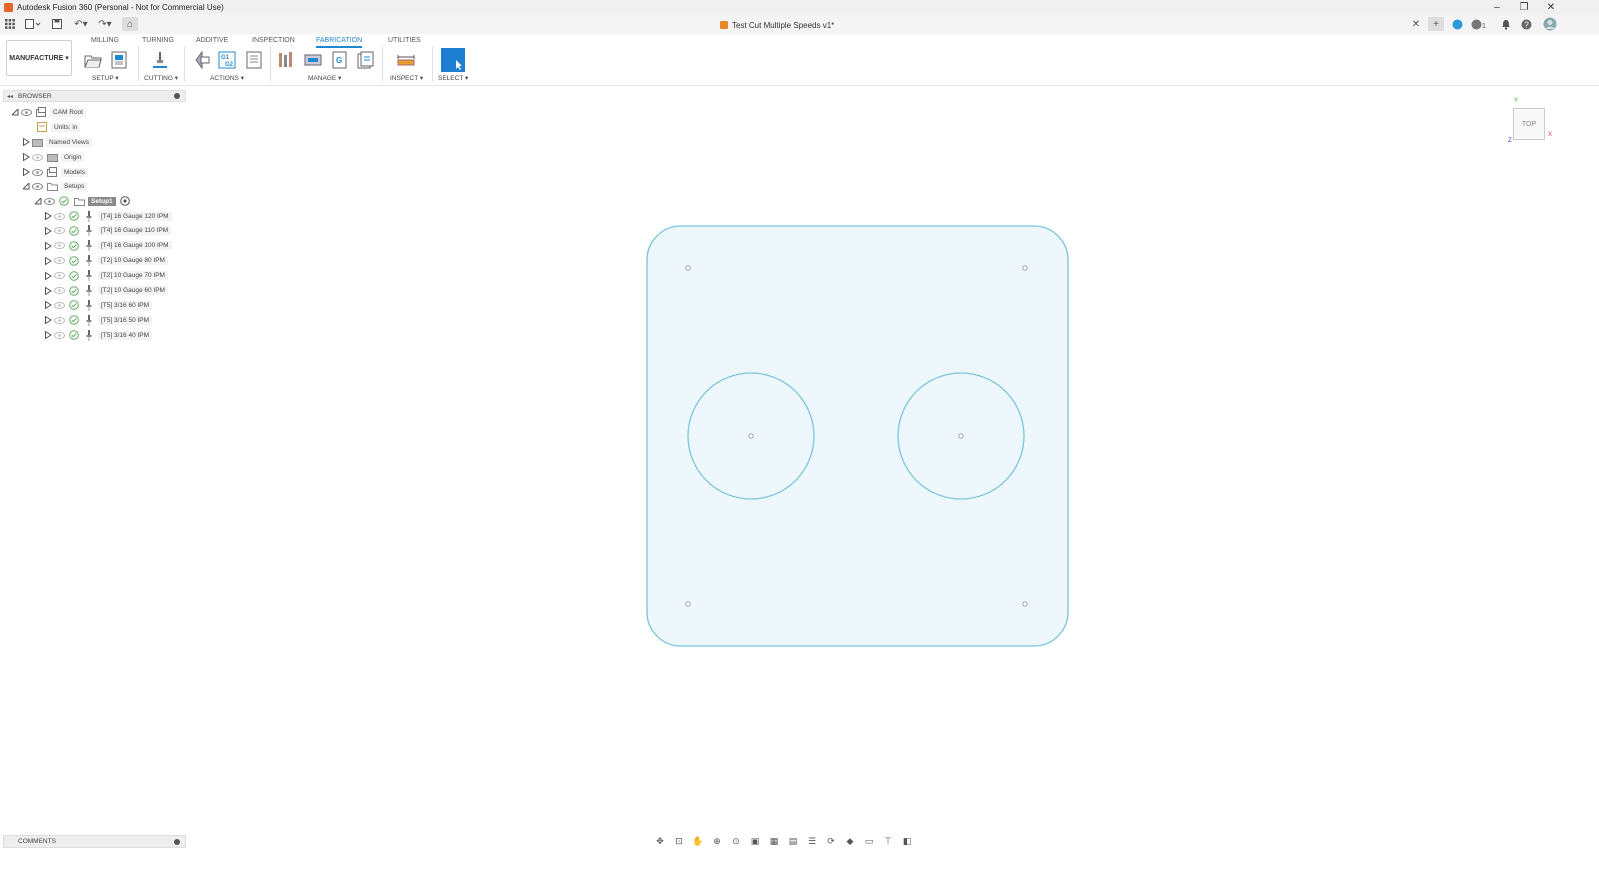 This screenshot has width=1599, height=870. What do you see at coordinates (177, 841) in the screenshot?
I see `comments-pin-icon` at bounding box center [177, 841].